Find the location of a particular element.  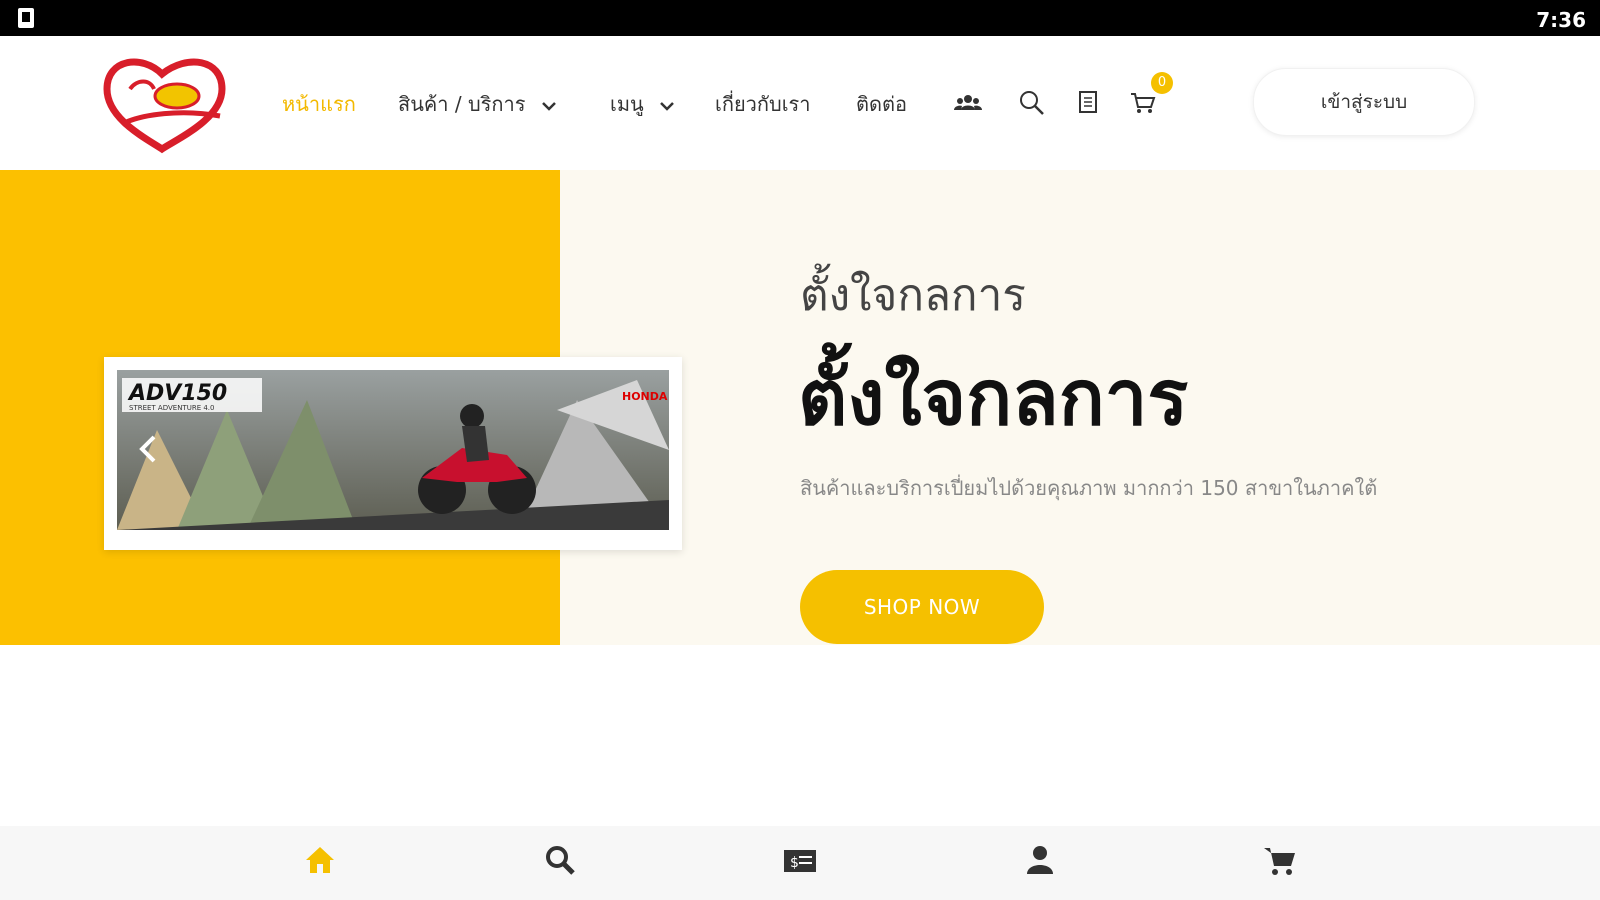

slide-brand-text: HONDA is located at coordinates (645, 396).